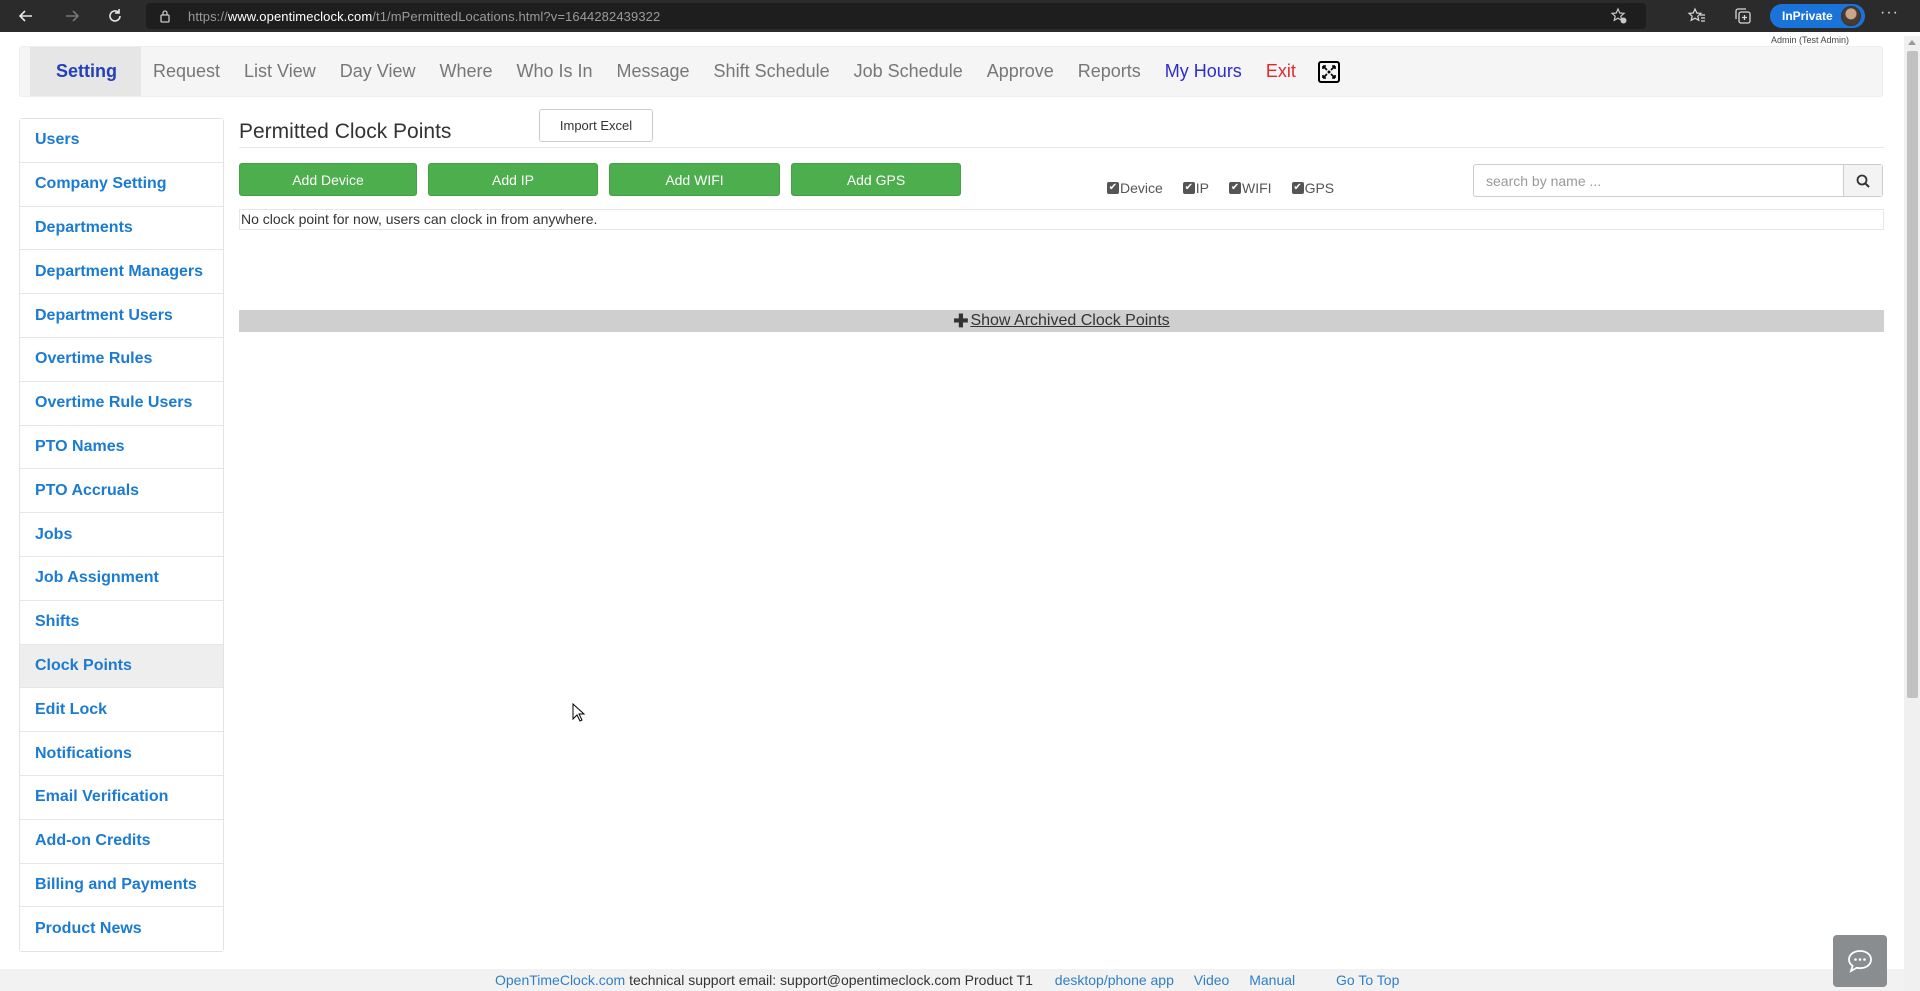  What do you see at coordinates (1061, 147) in the screenshot?
I see `title-divider` at bounding box center [1061, 147].